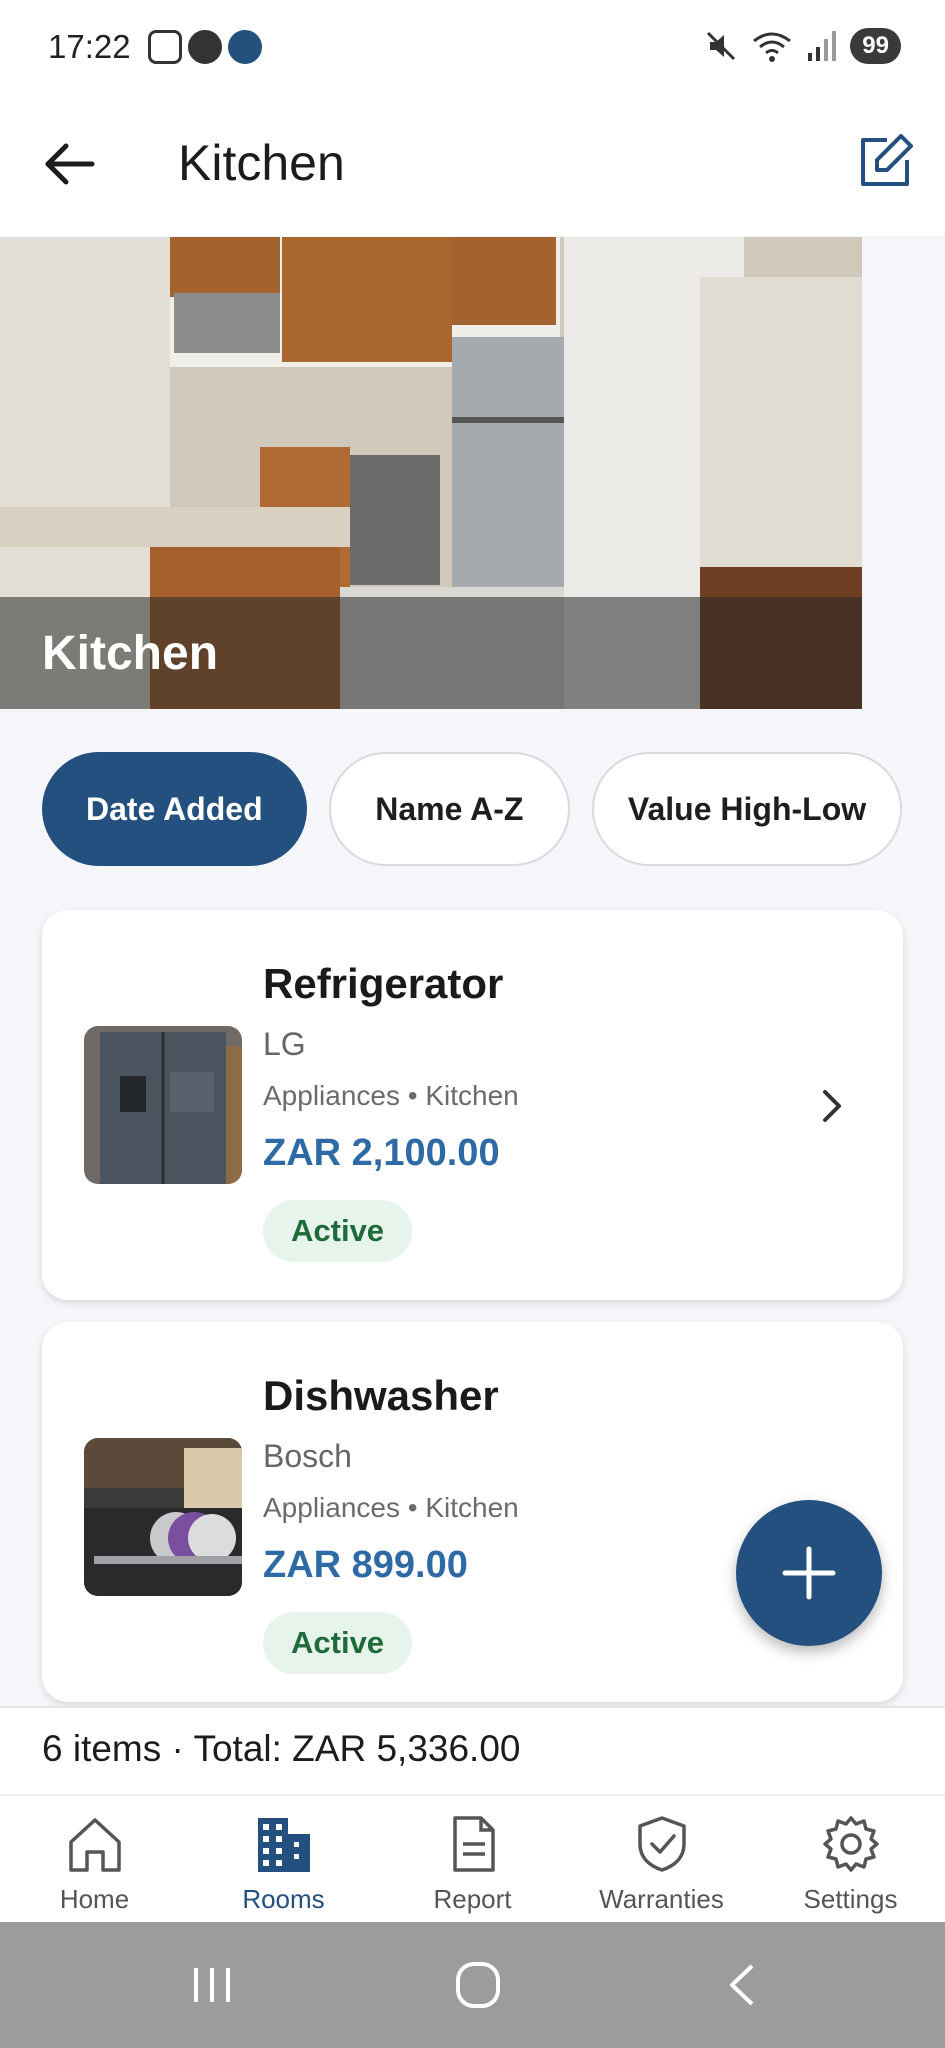 The image size is (945, 2048). I want to click on system-navigation-bar, so click(472, 1985).